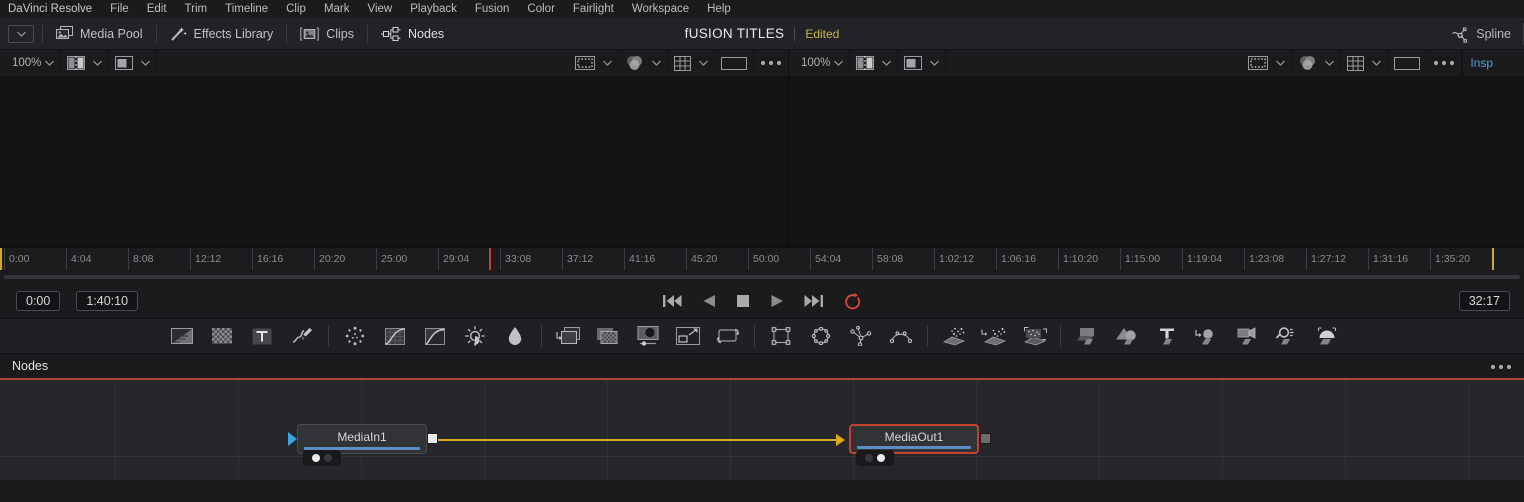  What do you see at coordinates (853, 301) in the screenshot?
I see `loop-button` at bounding box center [853, 301].